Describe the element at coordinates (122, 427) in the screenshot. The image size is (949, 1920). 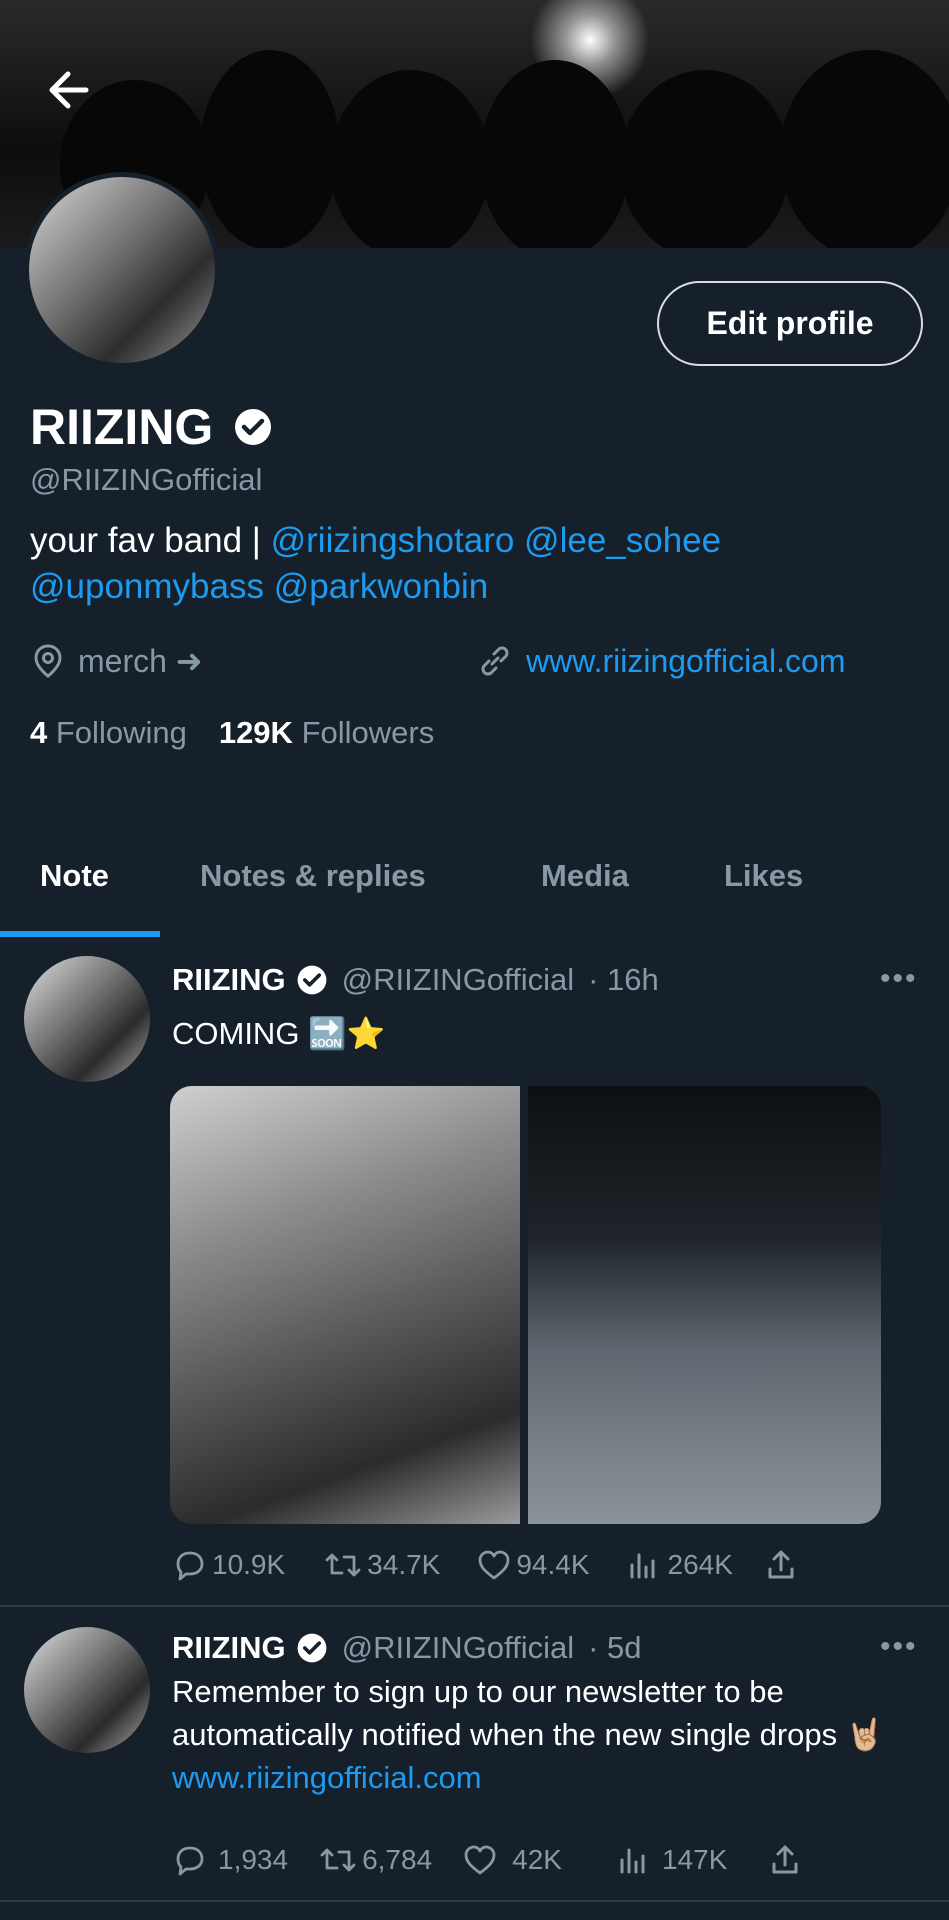
I see `profile-name: RIIZING` at that location.